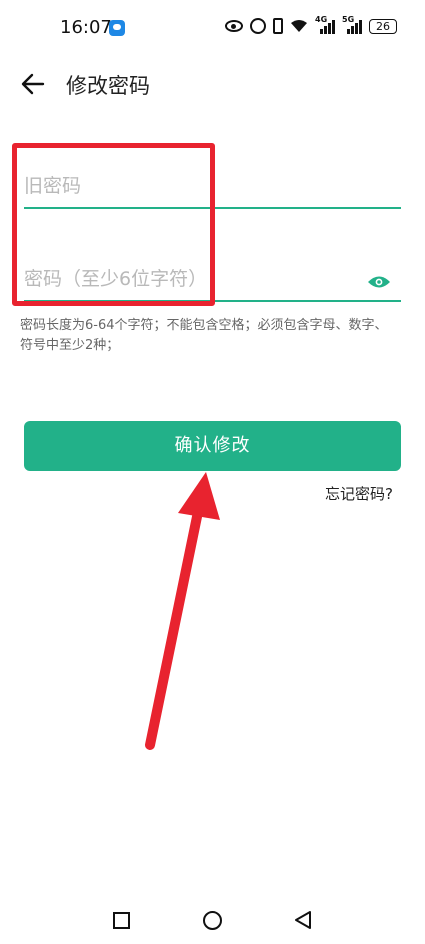  I want to click on signal-5g-icon: 5G, so click(352, 24).